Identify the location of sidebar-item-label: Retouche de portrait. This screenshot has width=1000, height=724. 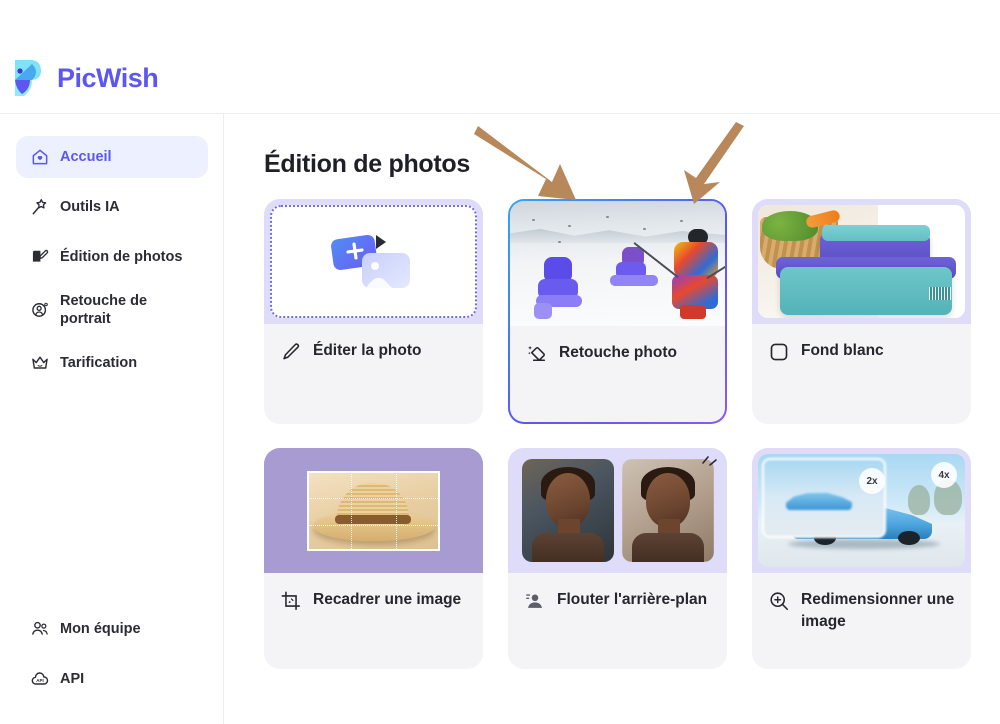
(104, 310).